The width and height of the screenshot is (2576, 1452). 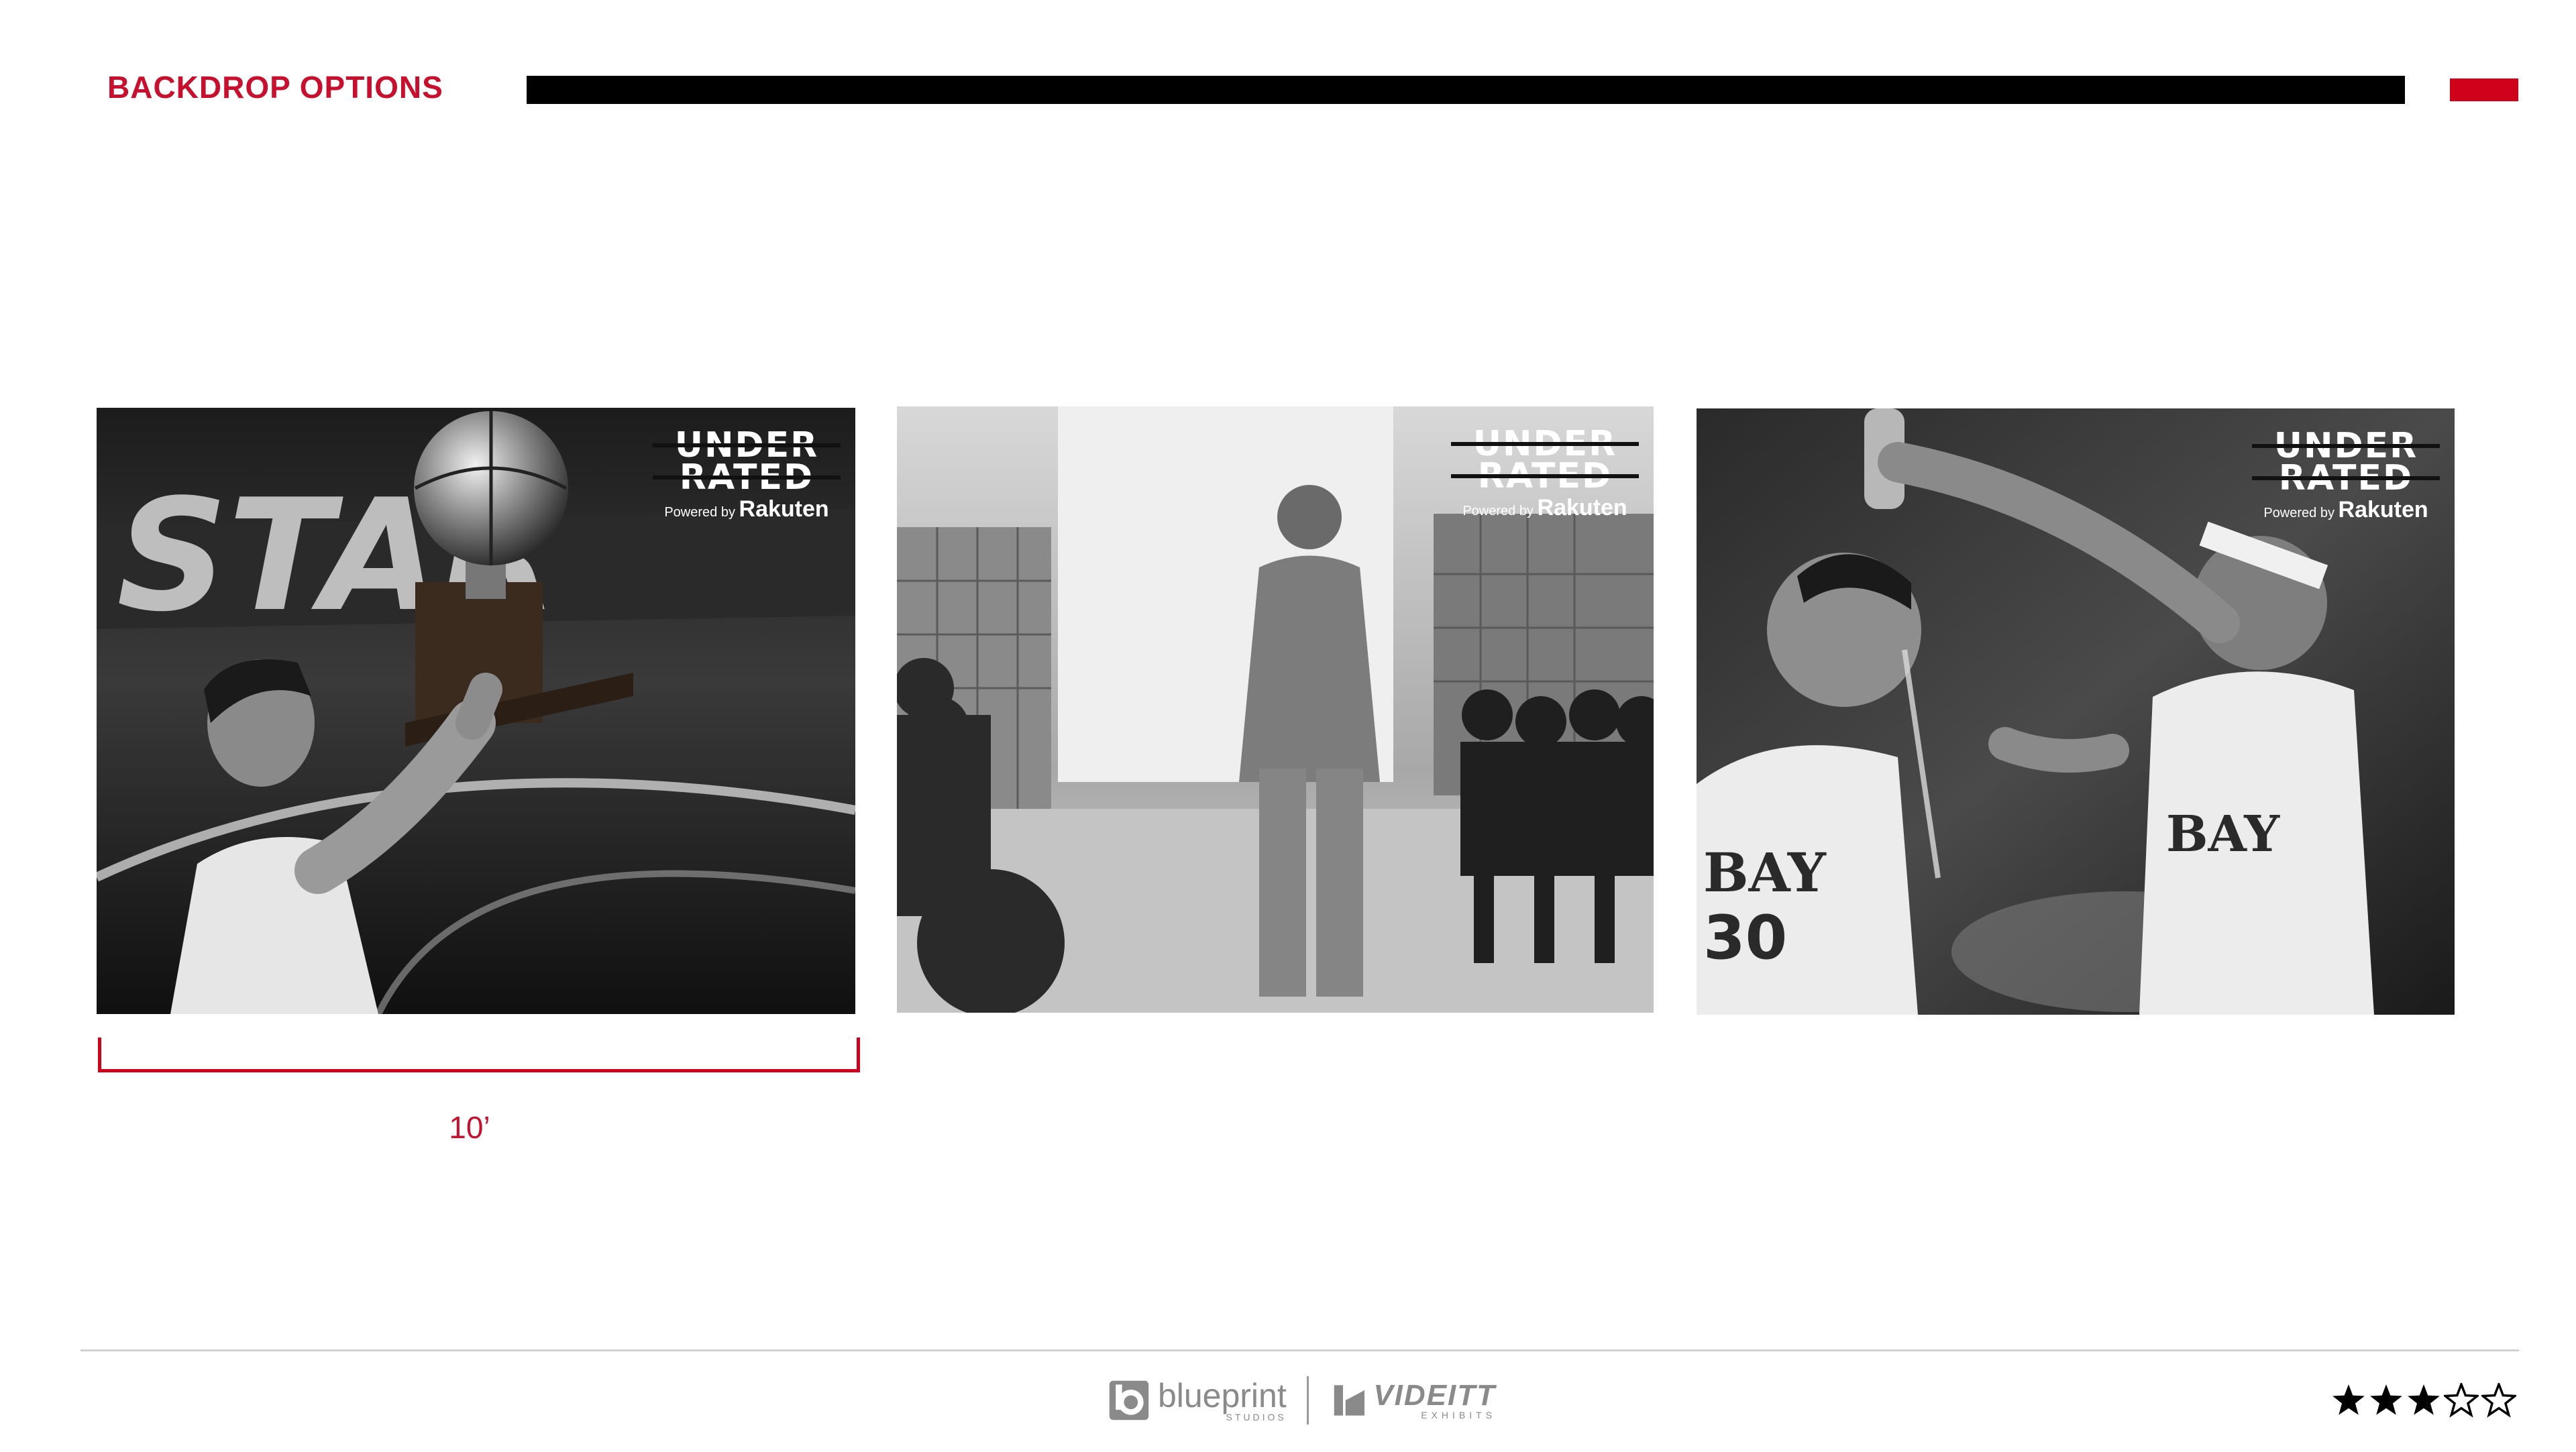 What do you see at coordinates (1222, 1399) in the screenshot?
I see `blueprint-logo-text: blueprint STUDIOS` at bounding box center [1222, 1399].